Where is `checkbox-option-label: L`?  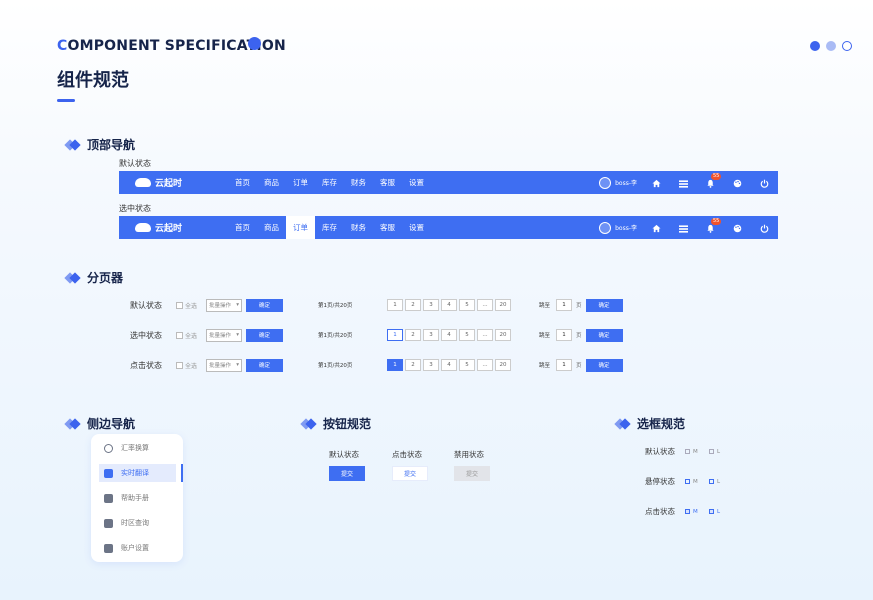 checkbox-option-label: L is located at coordinates (719, 481).